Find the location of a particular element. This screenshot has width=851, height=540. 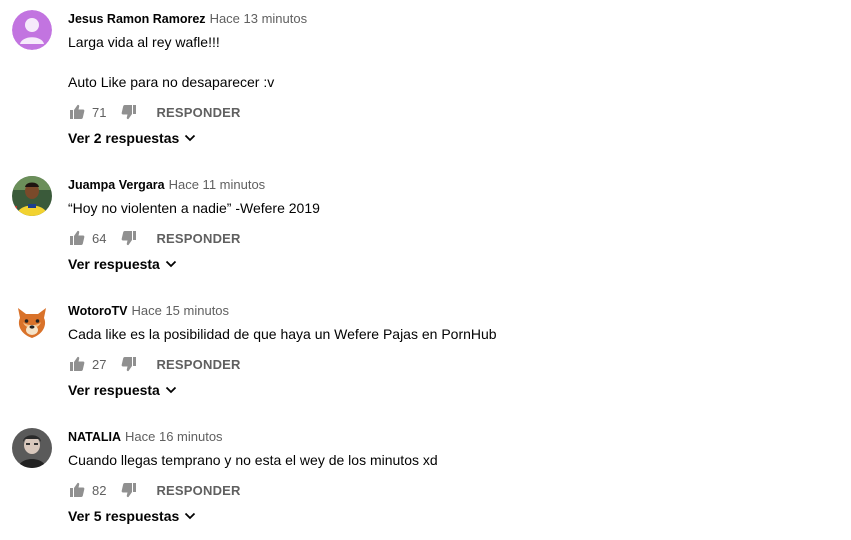

view-replies-label: Ver 2 respuestas is located at coordinates (124, 138).